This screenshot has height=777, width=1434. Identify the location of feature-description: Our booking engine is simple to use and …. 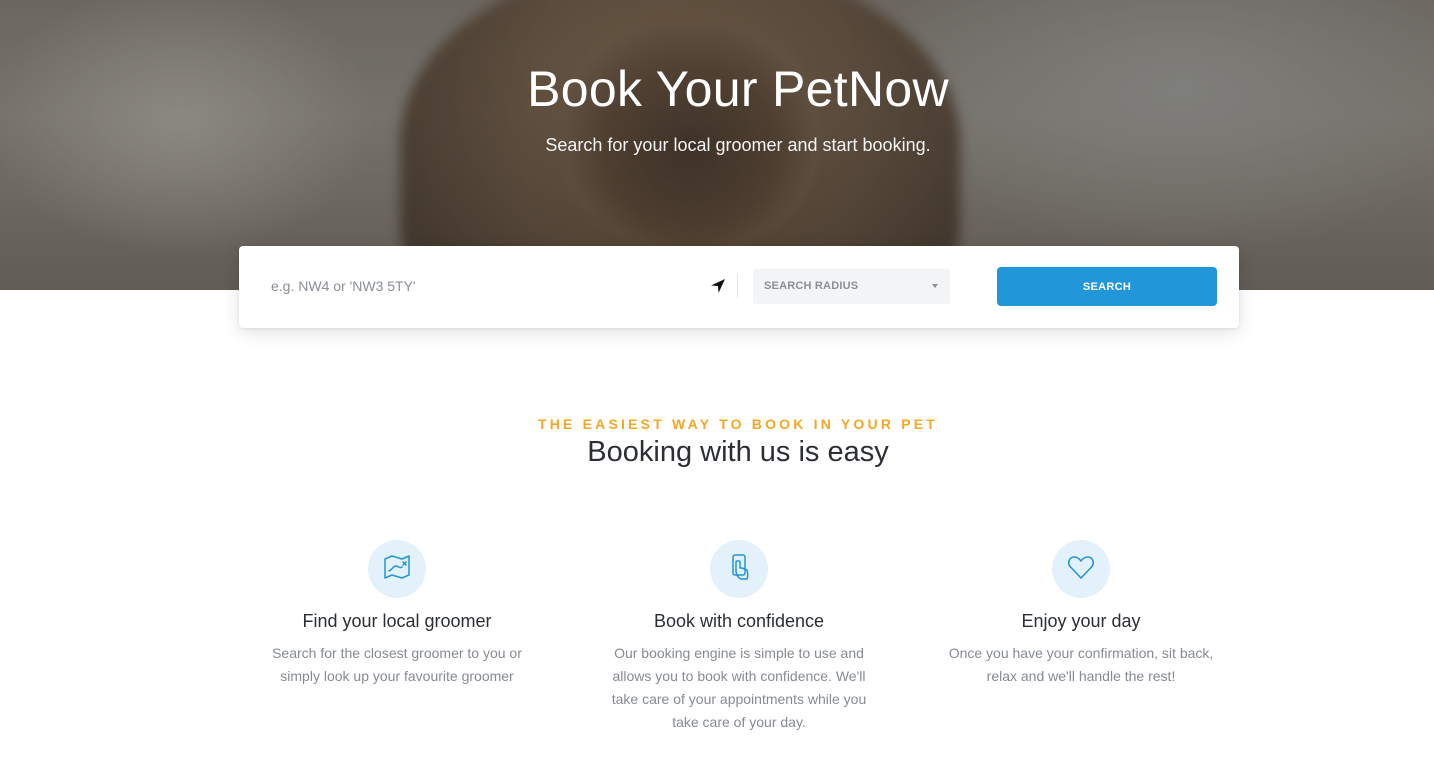
(739, 687).